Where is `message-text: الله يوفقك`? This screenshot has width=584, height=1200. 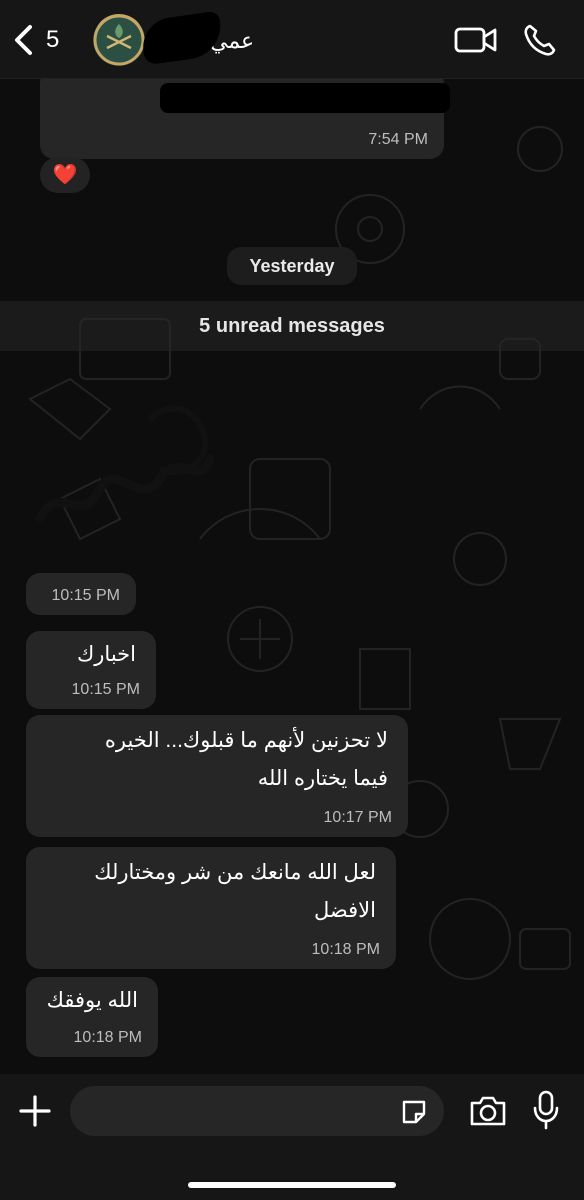 message-text: الله يوفقك is located at coordinates (92, 1000).